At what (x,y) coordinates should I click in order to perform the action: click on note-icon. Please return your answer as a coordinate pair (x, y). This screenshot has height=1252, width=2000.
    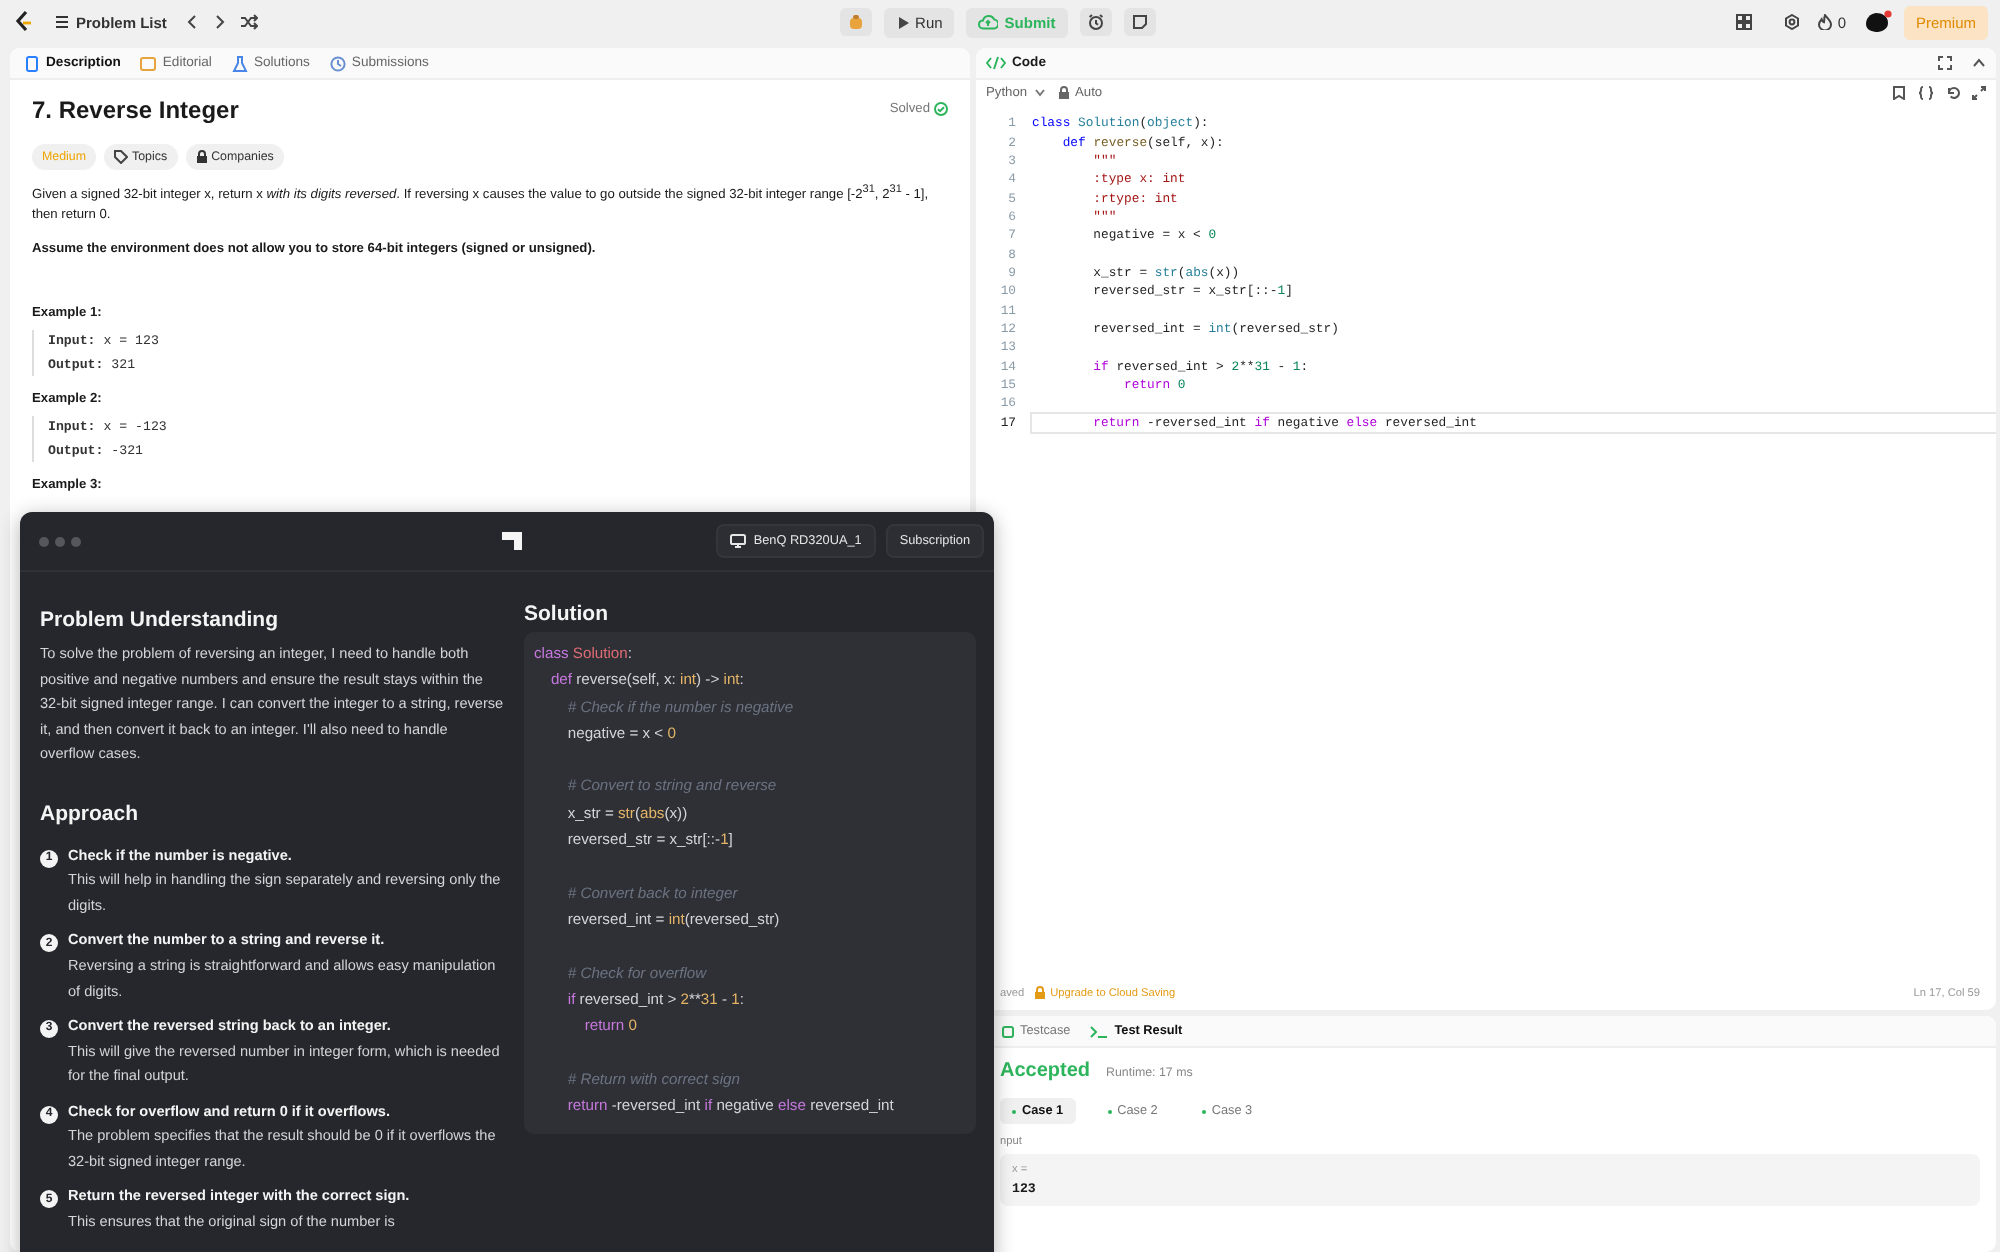
    Looking at the image, I should click on (1139, 22).